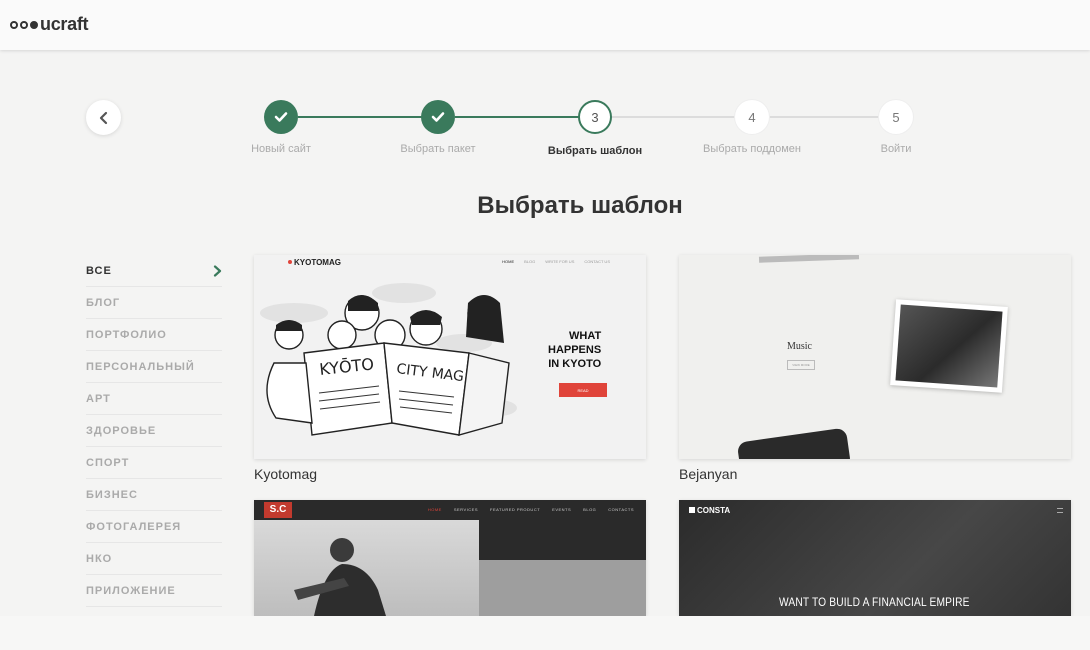  Describe the element at coordinates (545, 633) in the screenshot. I see `bottom-strip` at that location.